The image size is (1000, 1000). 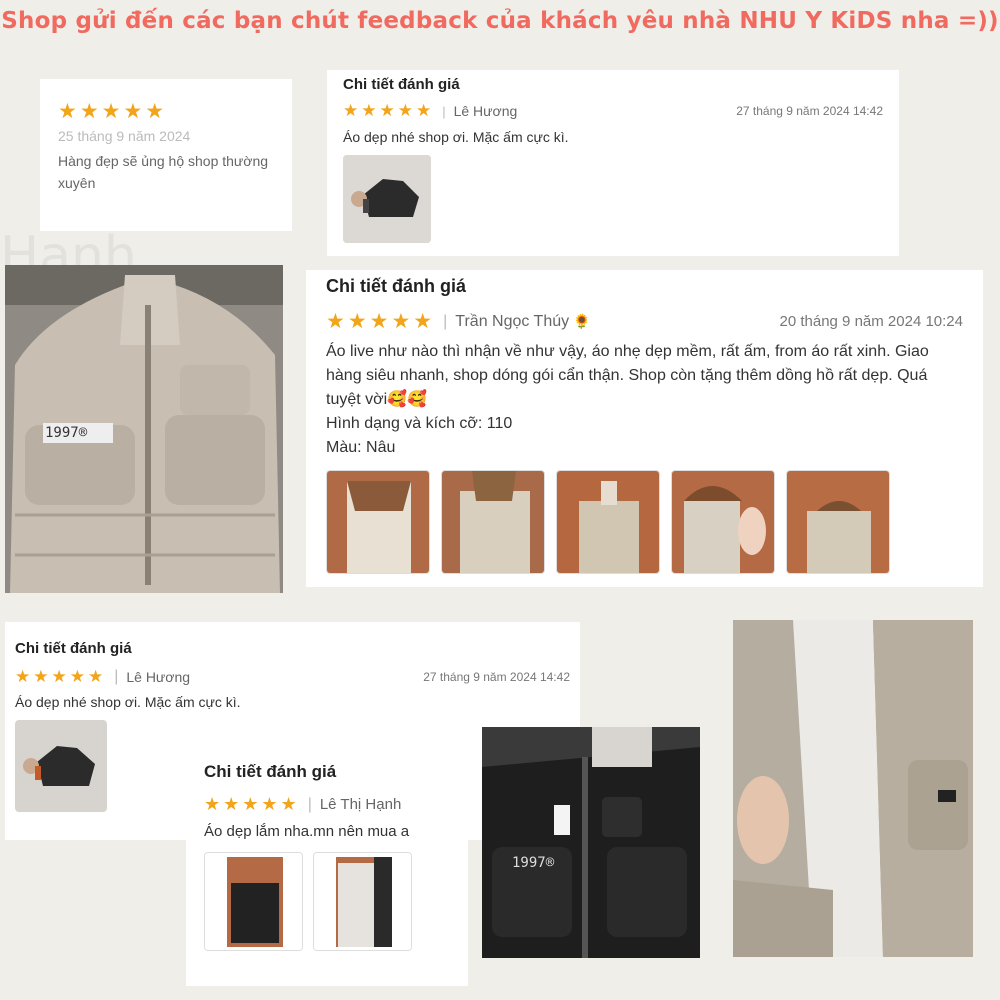 What do you see at coordinates (307, 831) in the screenshot?
I see `review-text: Áo dẹp lắm nha.mn nên mua a` at bounding box center [307, 831].